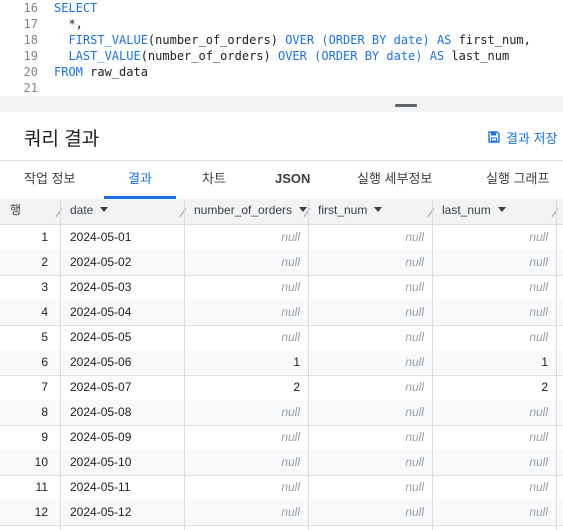  Describe the element at coordinates (122, 312) in the screenshot. I see `cell-date: 2024-05-04` at that location.